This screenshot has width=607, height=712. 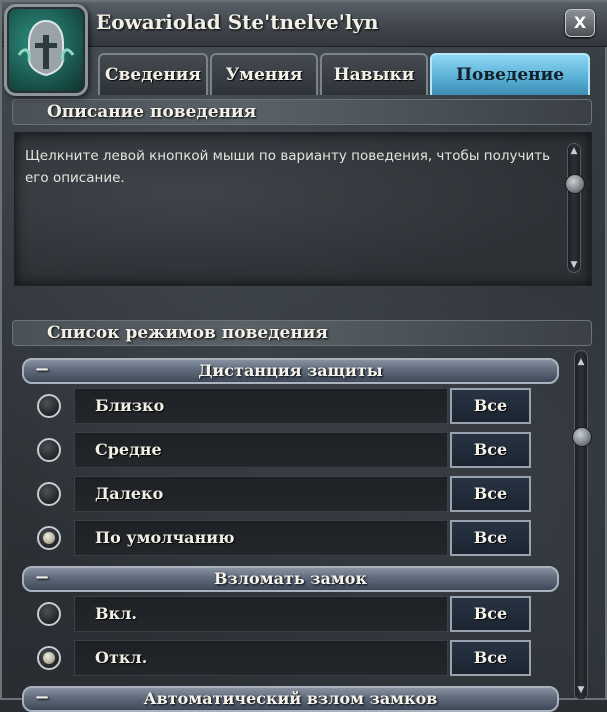 I want to click on list-scroll-thumb, so click(x=582, y=437).